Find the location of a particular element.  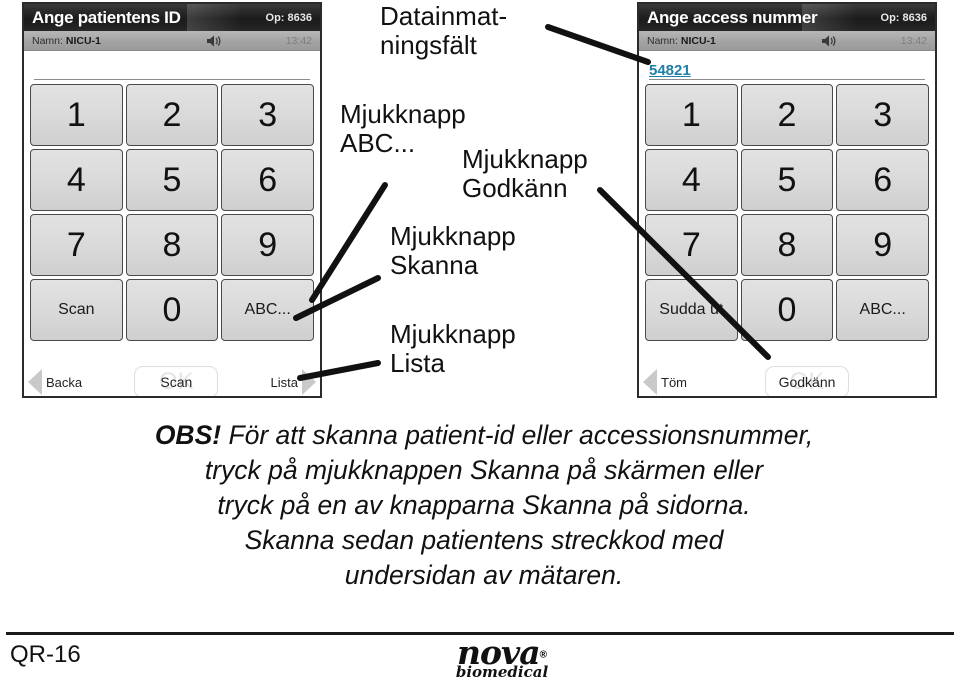

key-scan: Scan is located at coordinates (76, 310).